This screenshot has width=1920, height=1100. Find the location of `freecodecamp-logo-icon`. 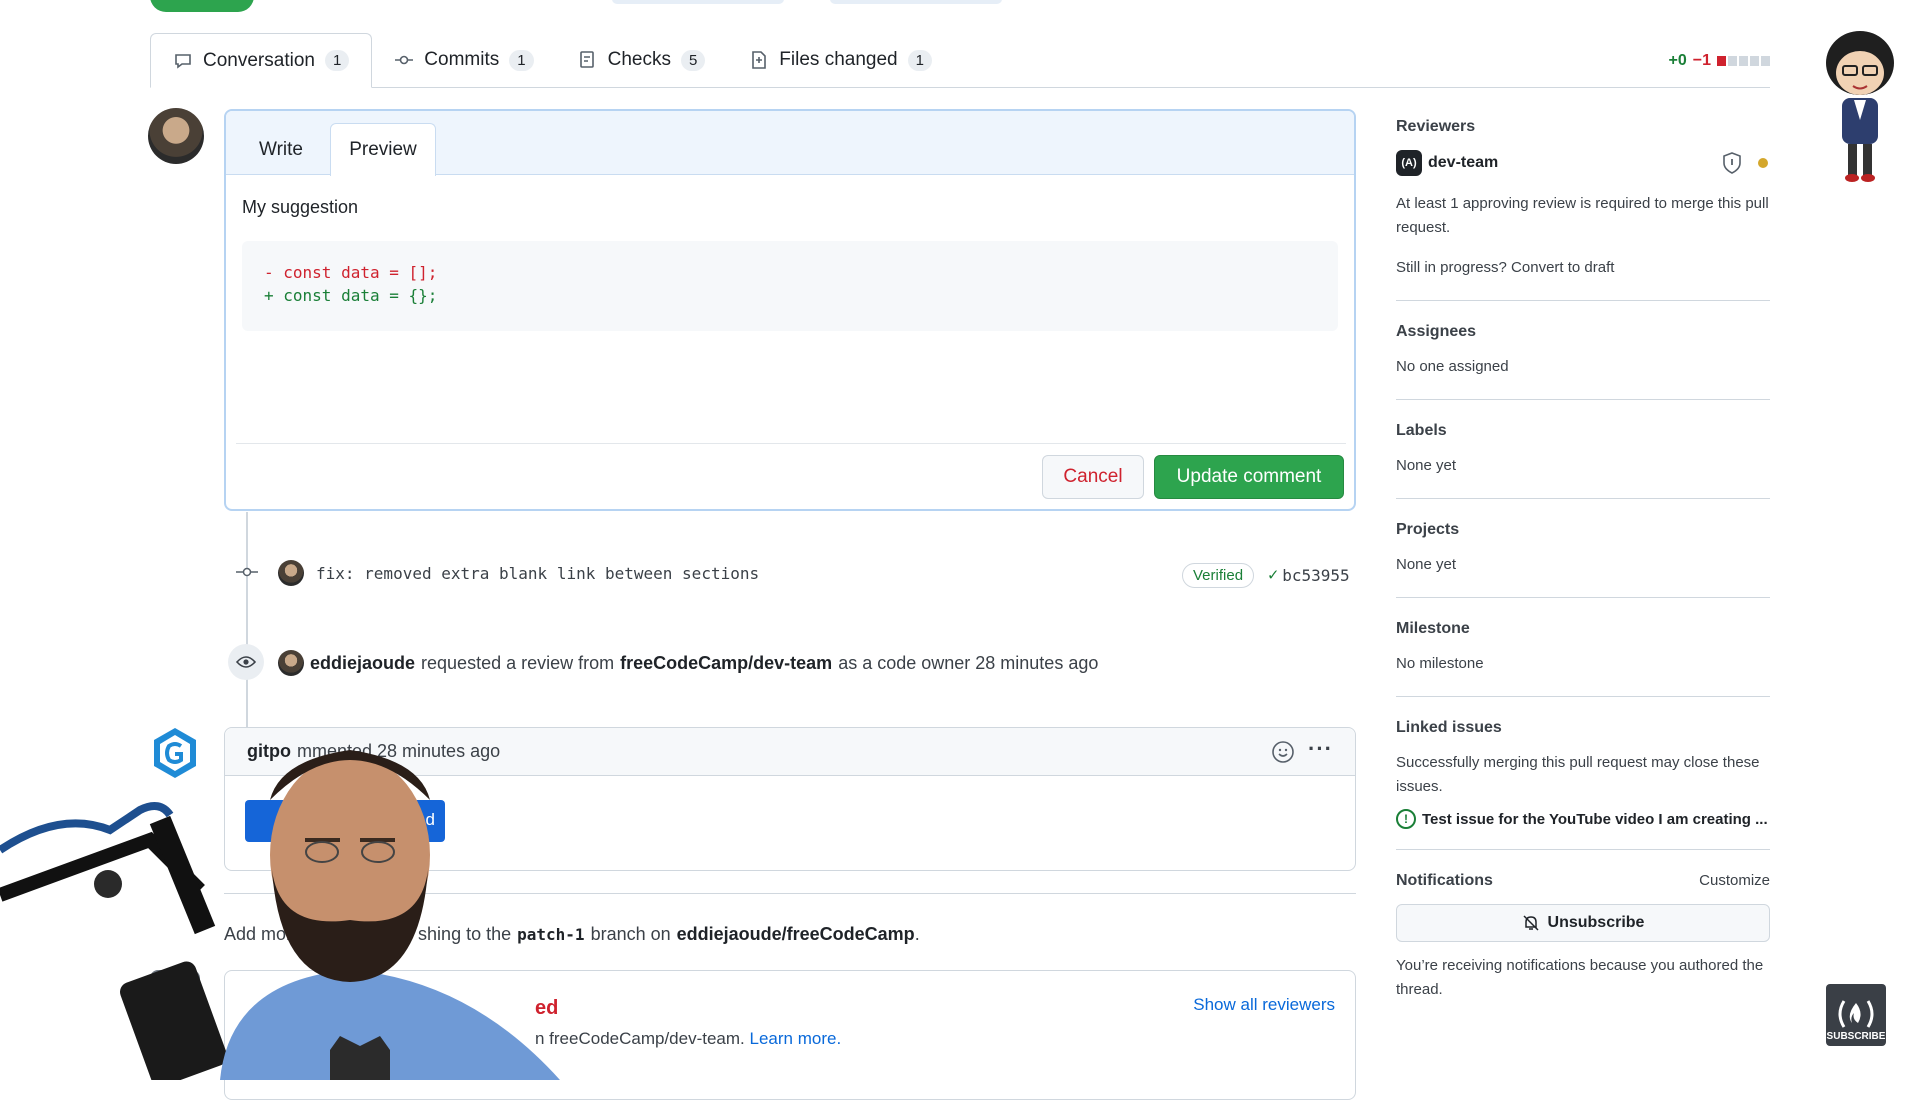

freecodecamp-logo-icon is located at coordinates (1856, 1014).